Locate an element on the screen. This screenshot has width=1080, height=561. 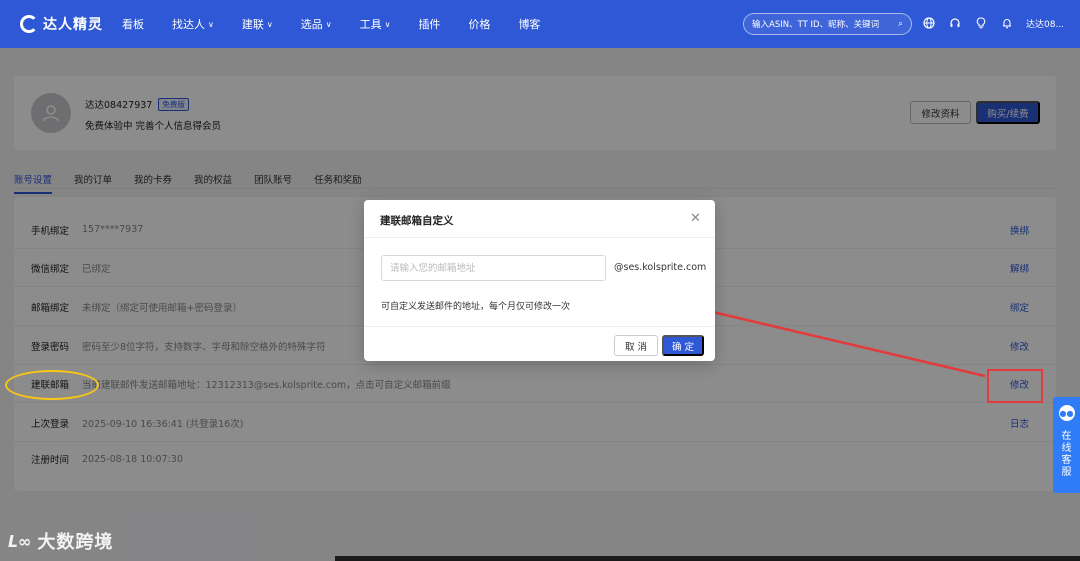
change-password-link: 修改 is located at coordinates (1019, 346).